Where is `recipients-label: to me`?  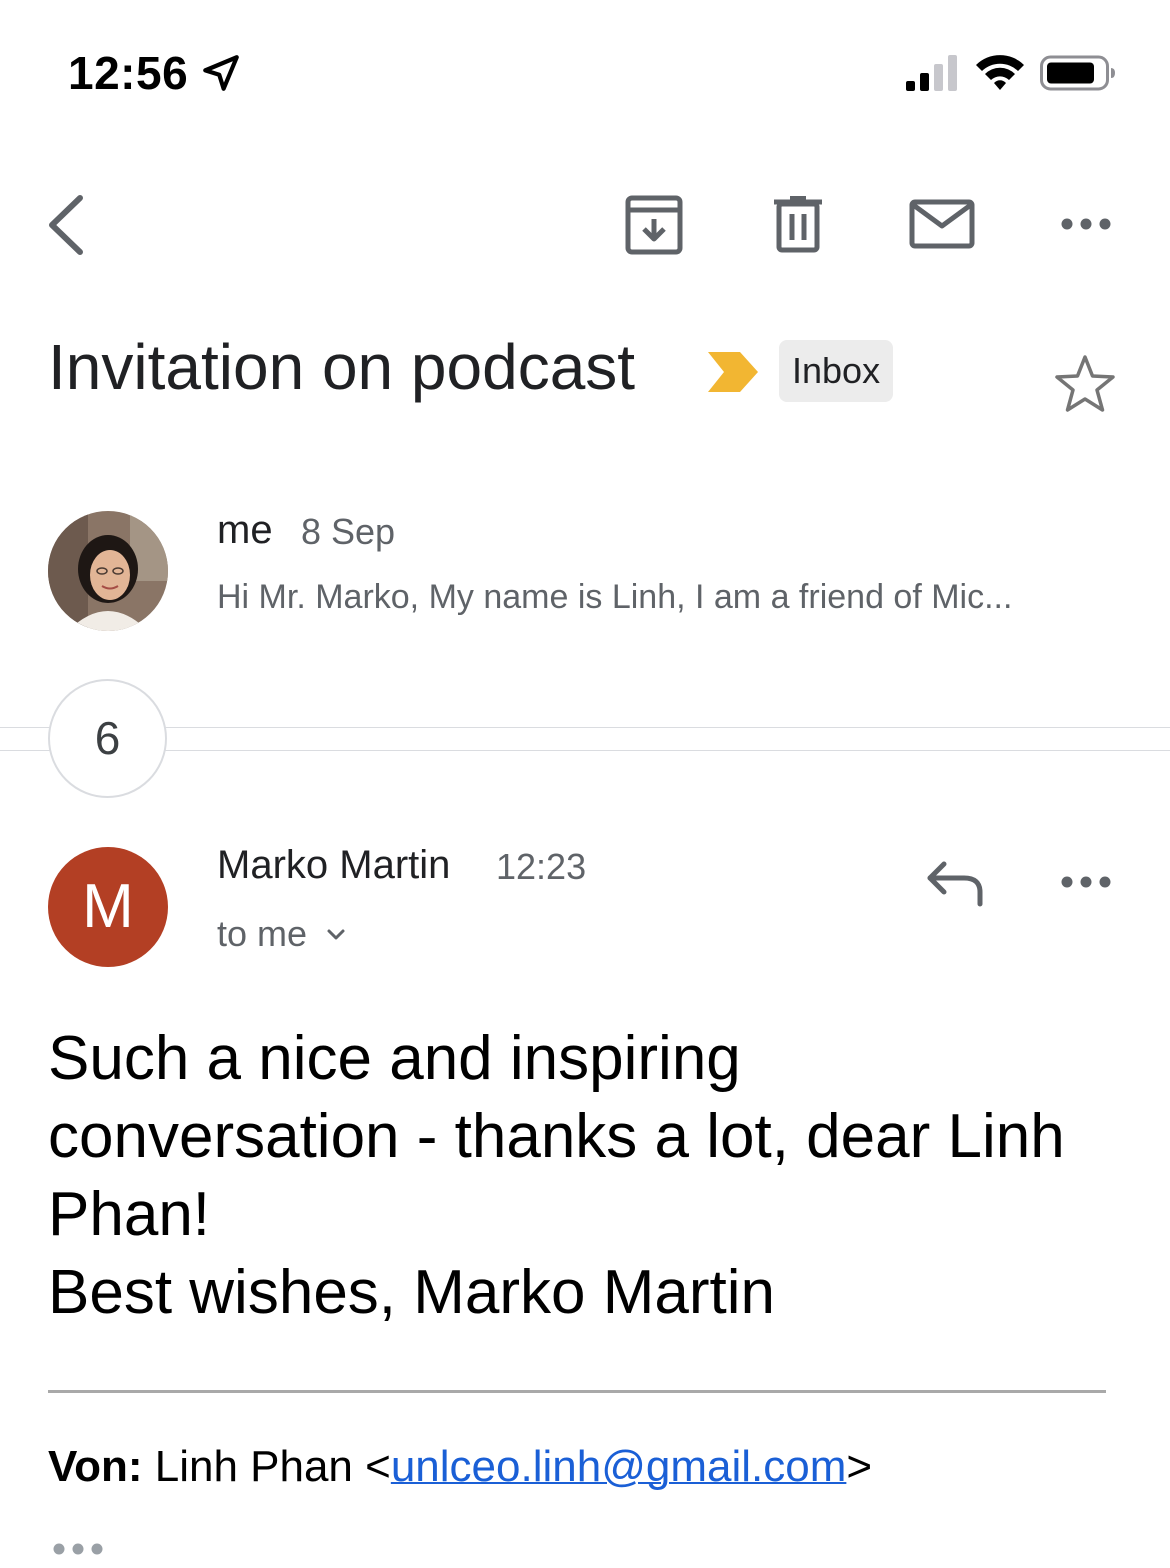 recipients-label: to me is located at coordinates (262, 933).